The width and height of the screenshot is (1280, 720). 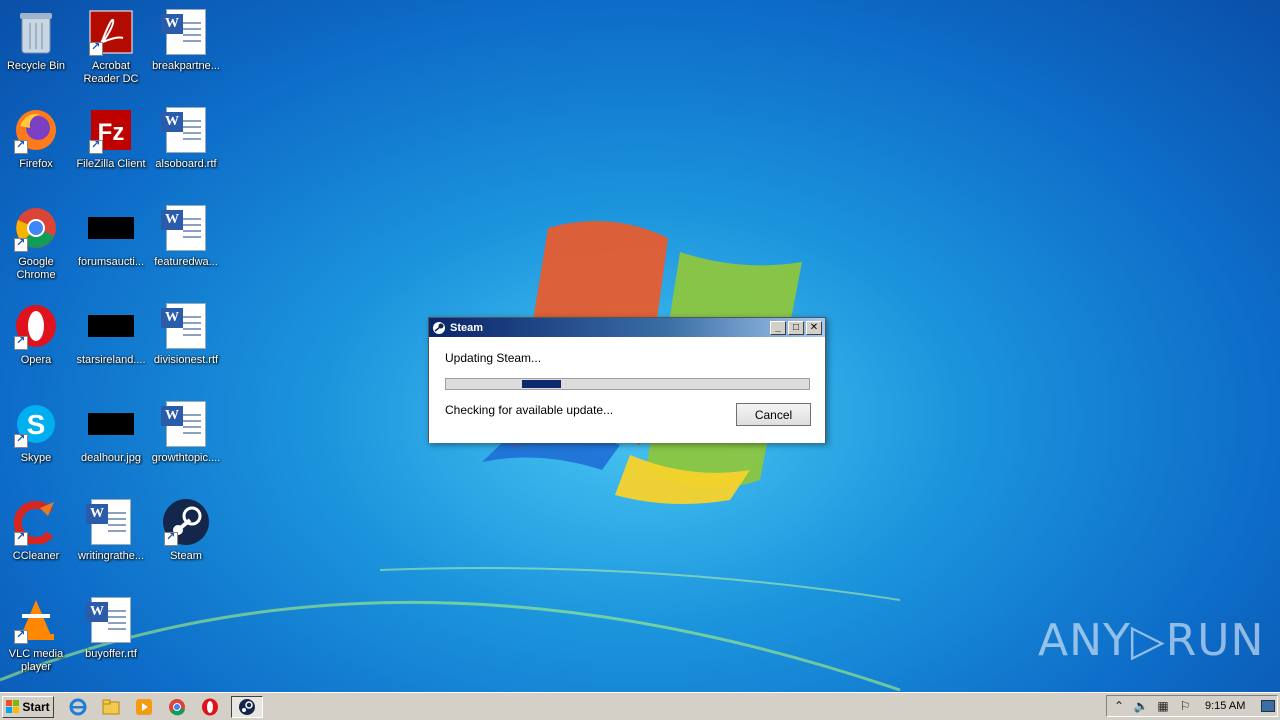 I want to click on desktop-icon-label: Recycle Bin, so click(x=36, y=66).